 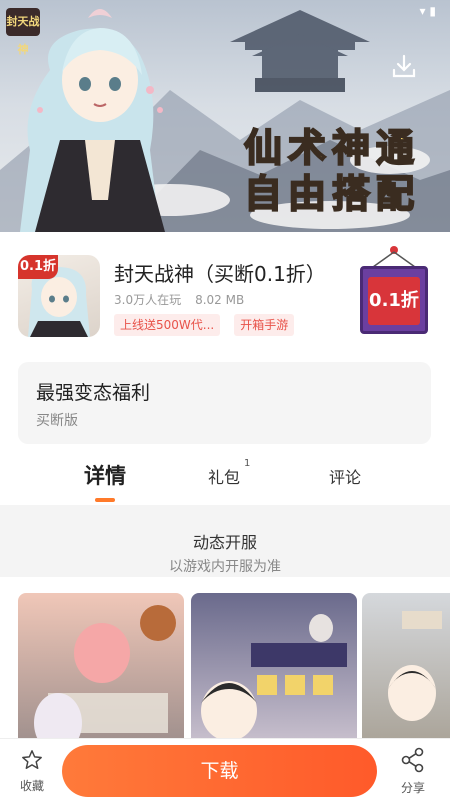 I want to click on tab-comments: 评论, so click(x=345, y=476).